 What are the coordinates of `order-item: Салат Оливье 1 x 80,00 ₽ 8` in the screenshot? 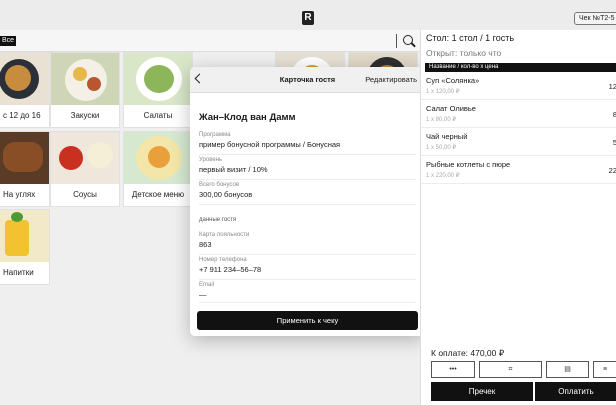 It's located at (518, 114).